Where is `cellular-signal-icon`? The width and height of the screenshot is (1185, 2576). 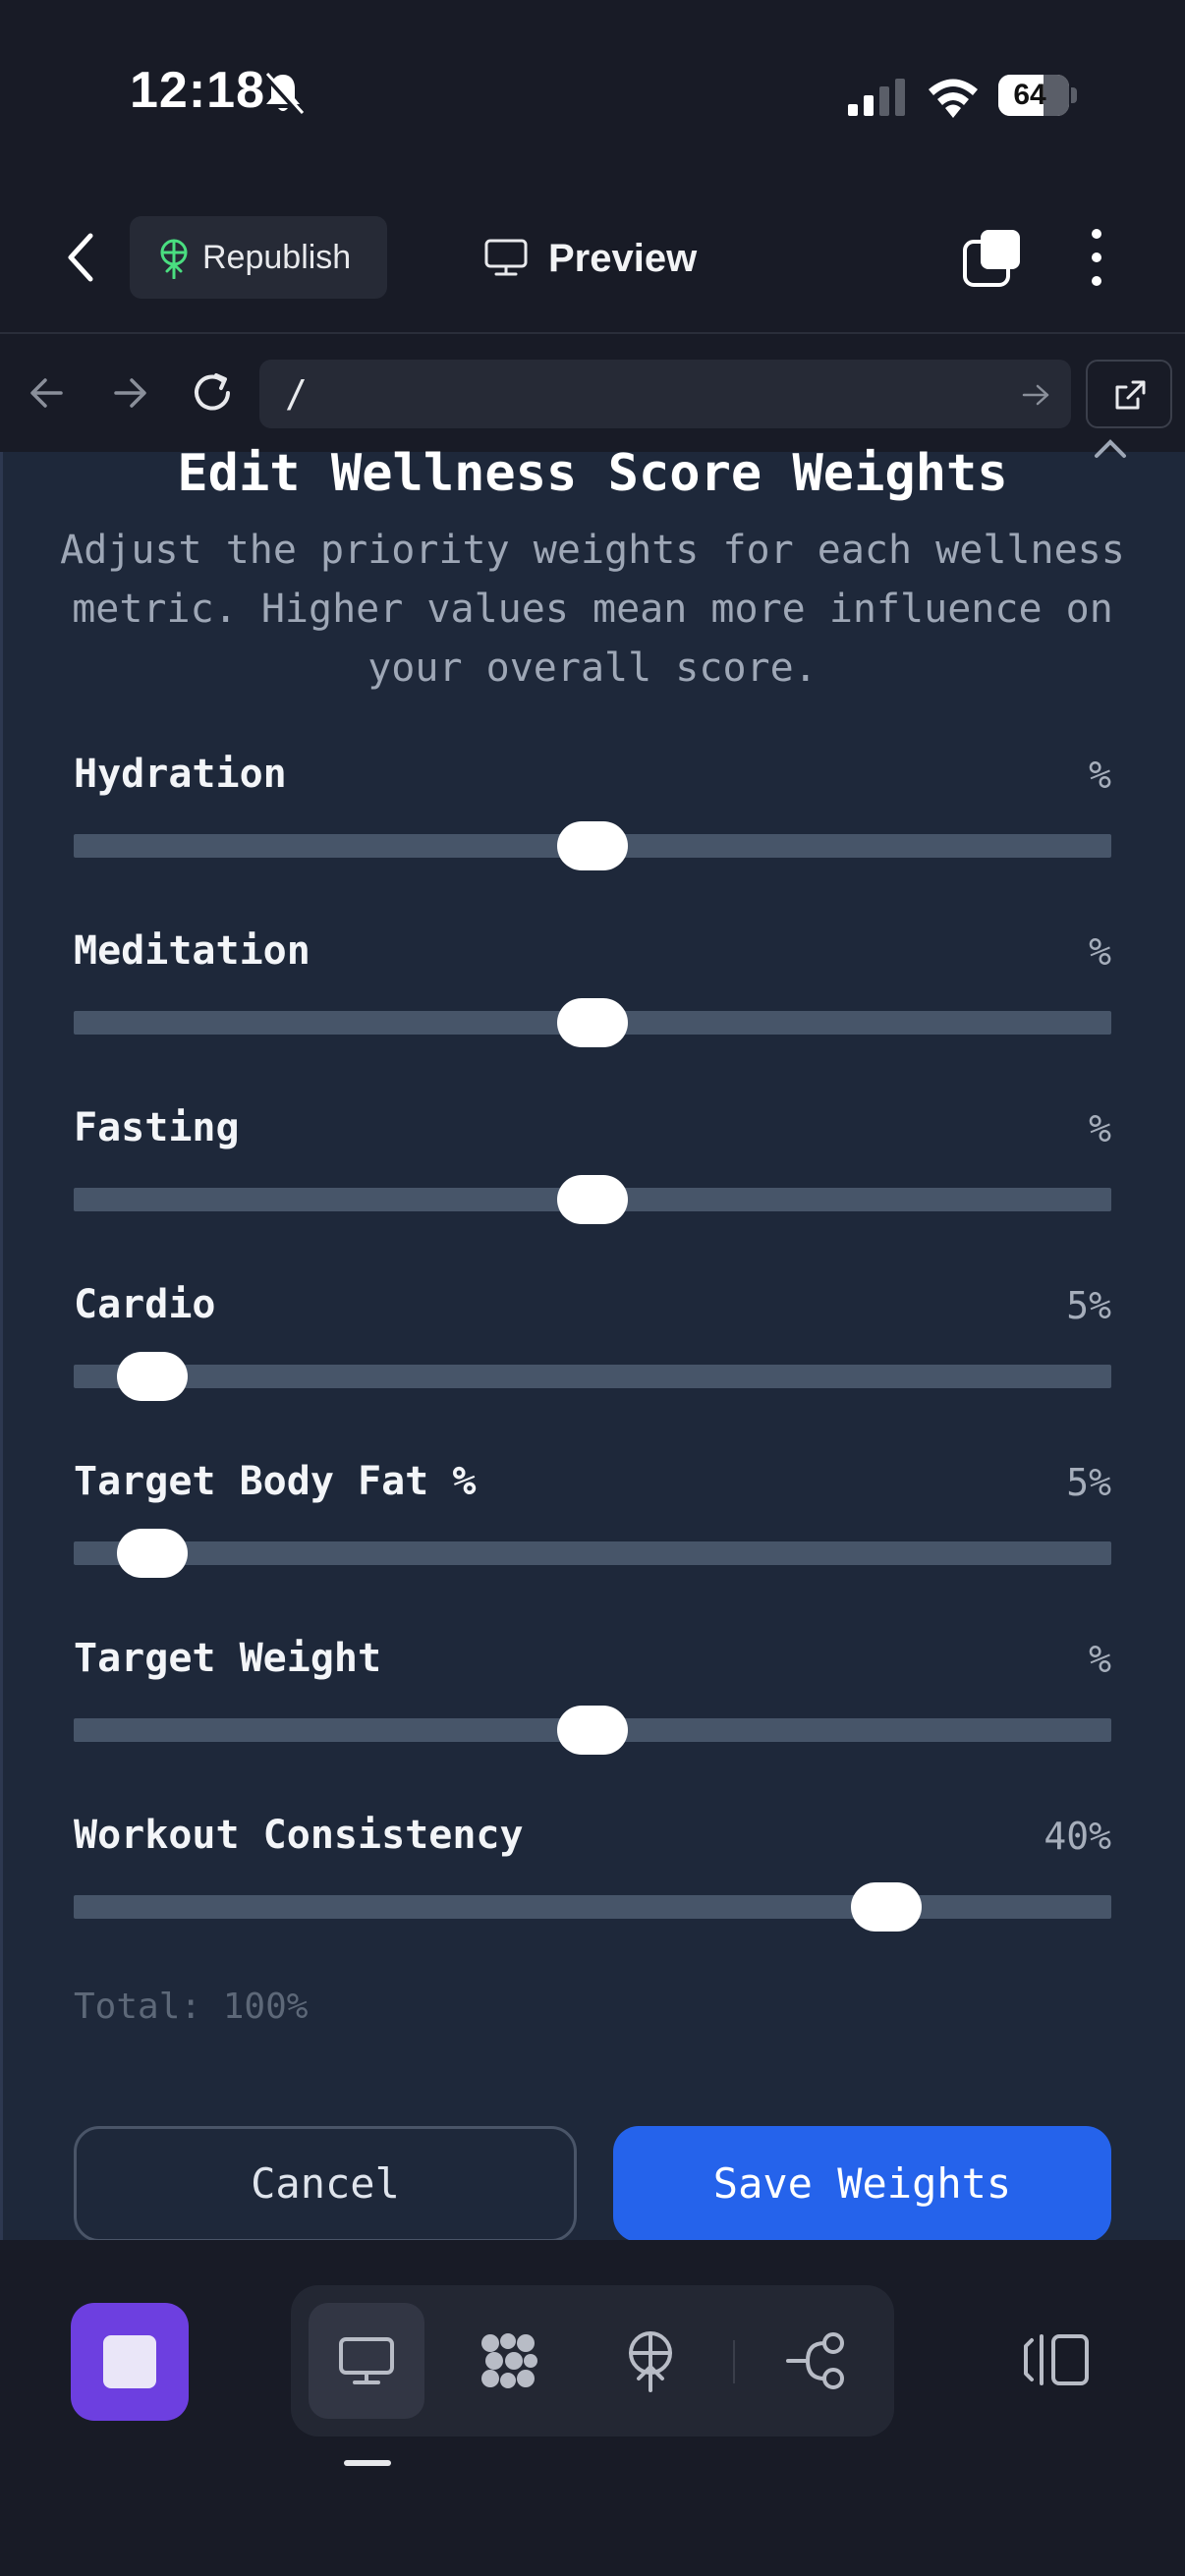
cellular-signal-icon is located at coordinates (877, 97).